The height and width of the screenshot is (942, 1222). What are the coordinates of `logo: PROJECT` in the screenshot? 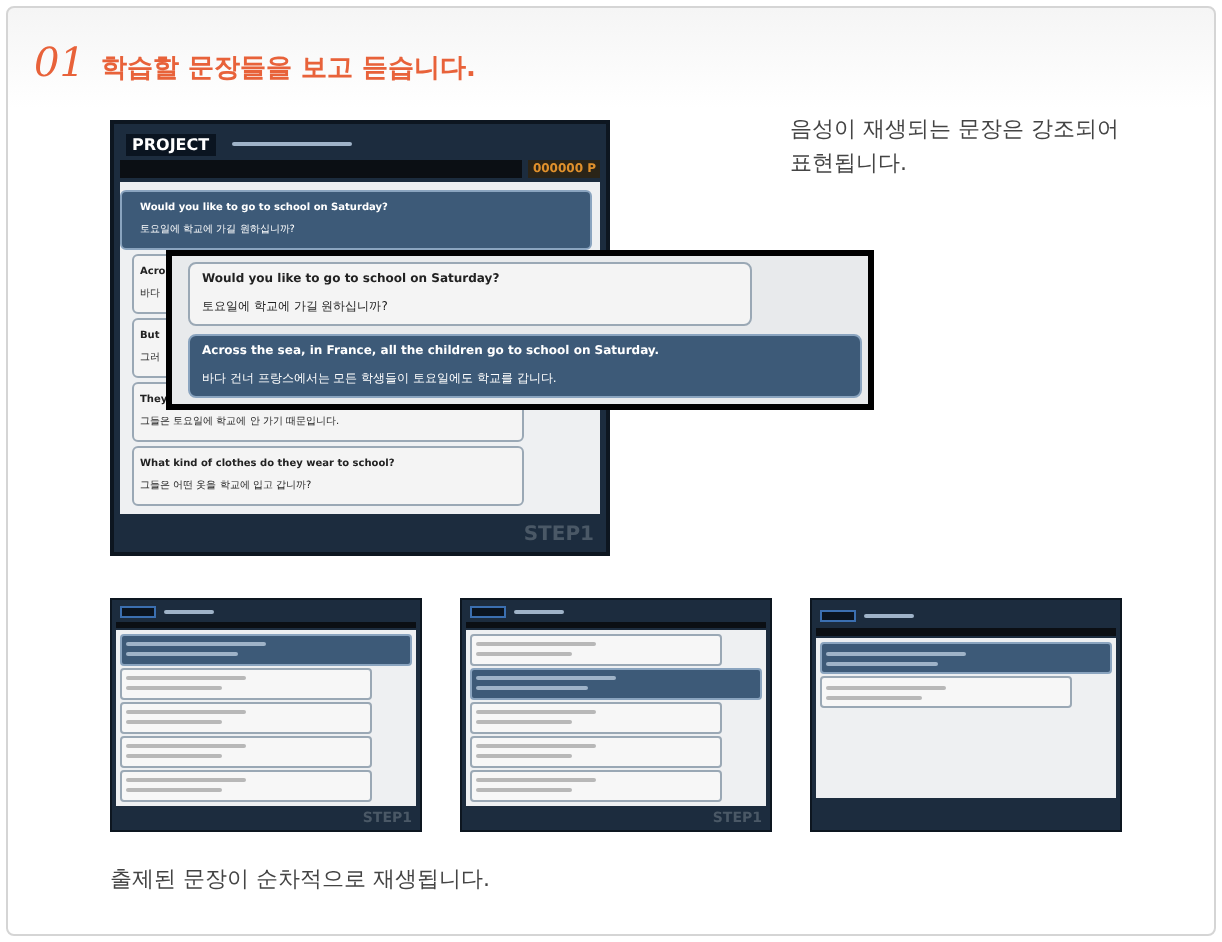 It's located at (171, 144).